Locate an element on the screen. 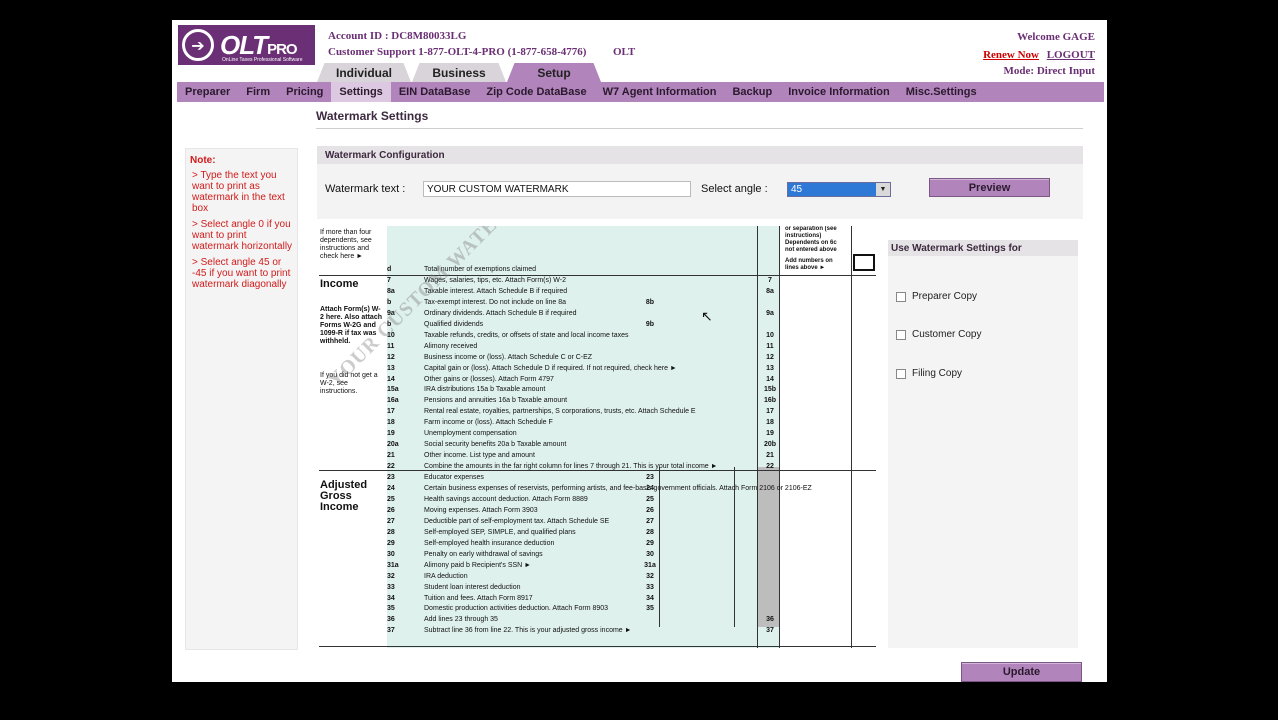 This screenshot has width=1278, height=720. olt-label: OLT is located at coordinates (624, 52).